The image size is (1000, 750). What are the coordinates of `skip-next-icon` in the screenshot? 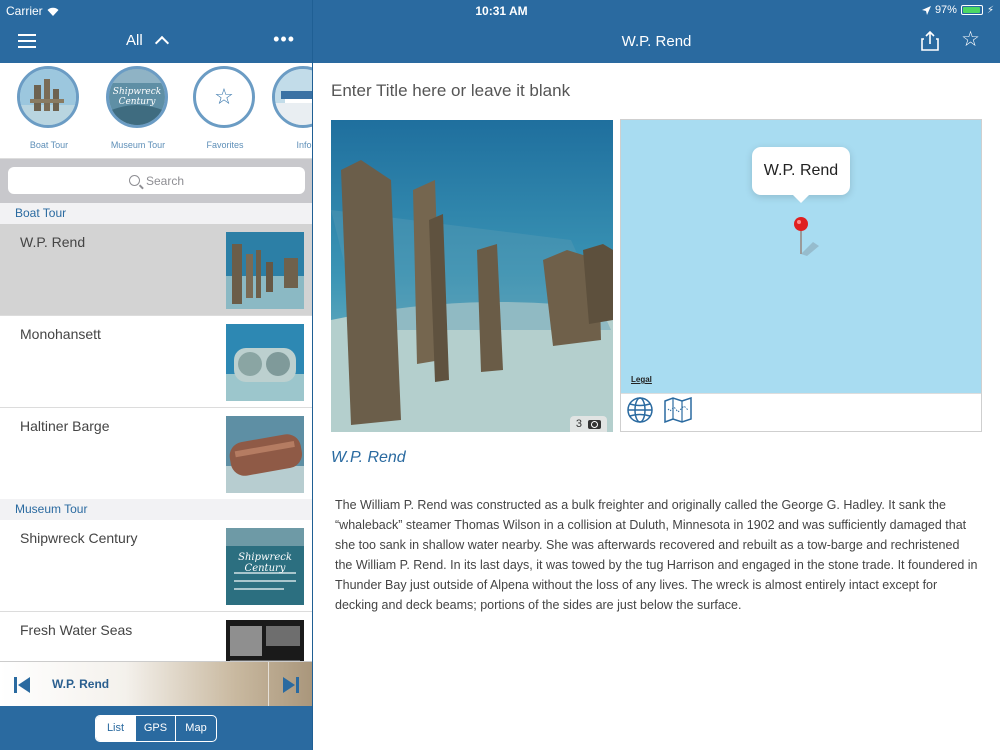 It's located at (291, 685).